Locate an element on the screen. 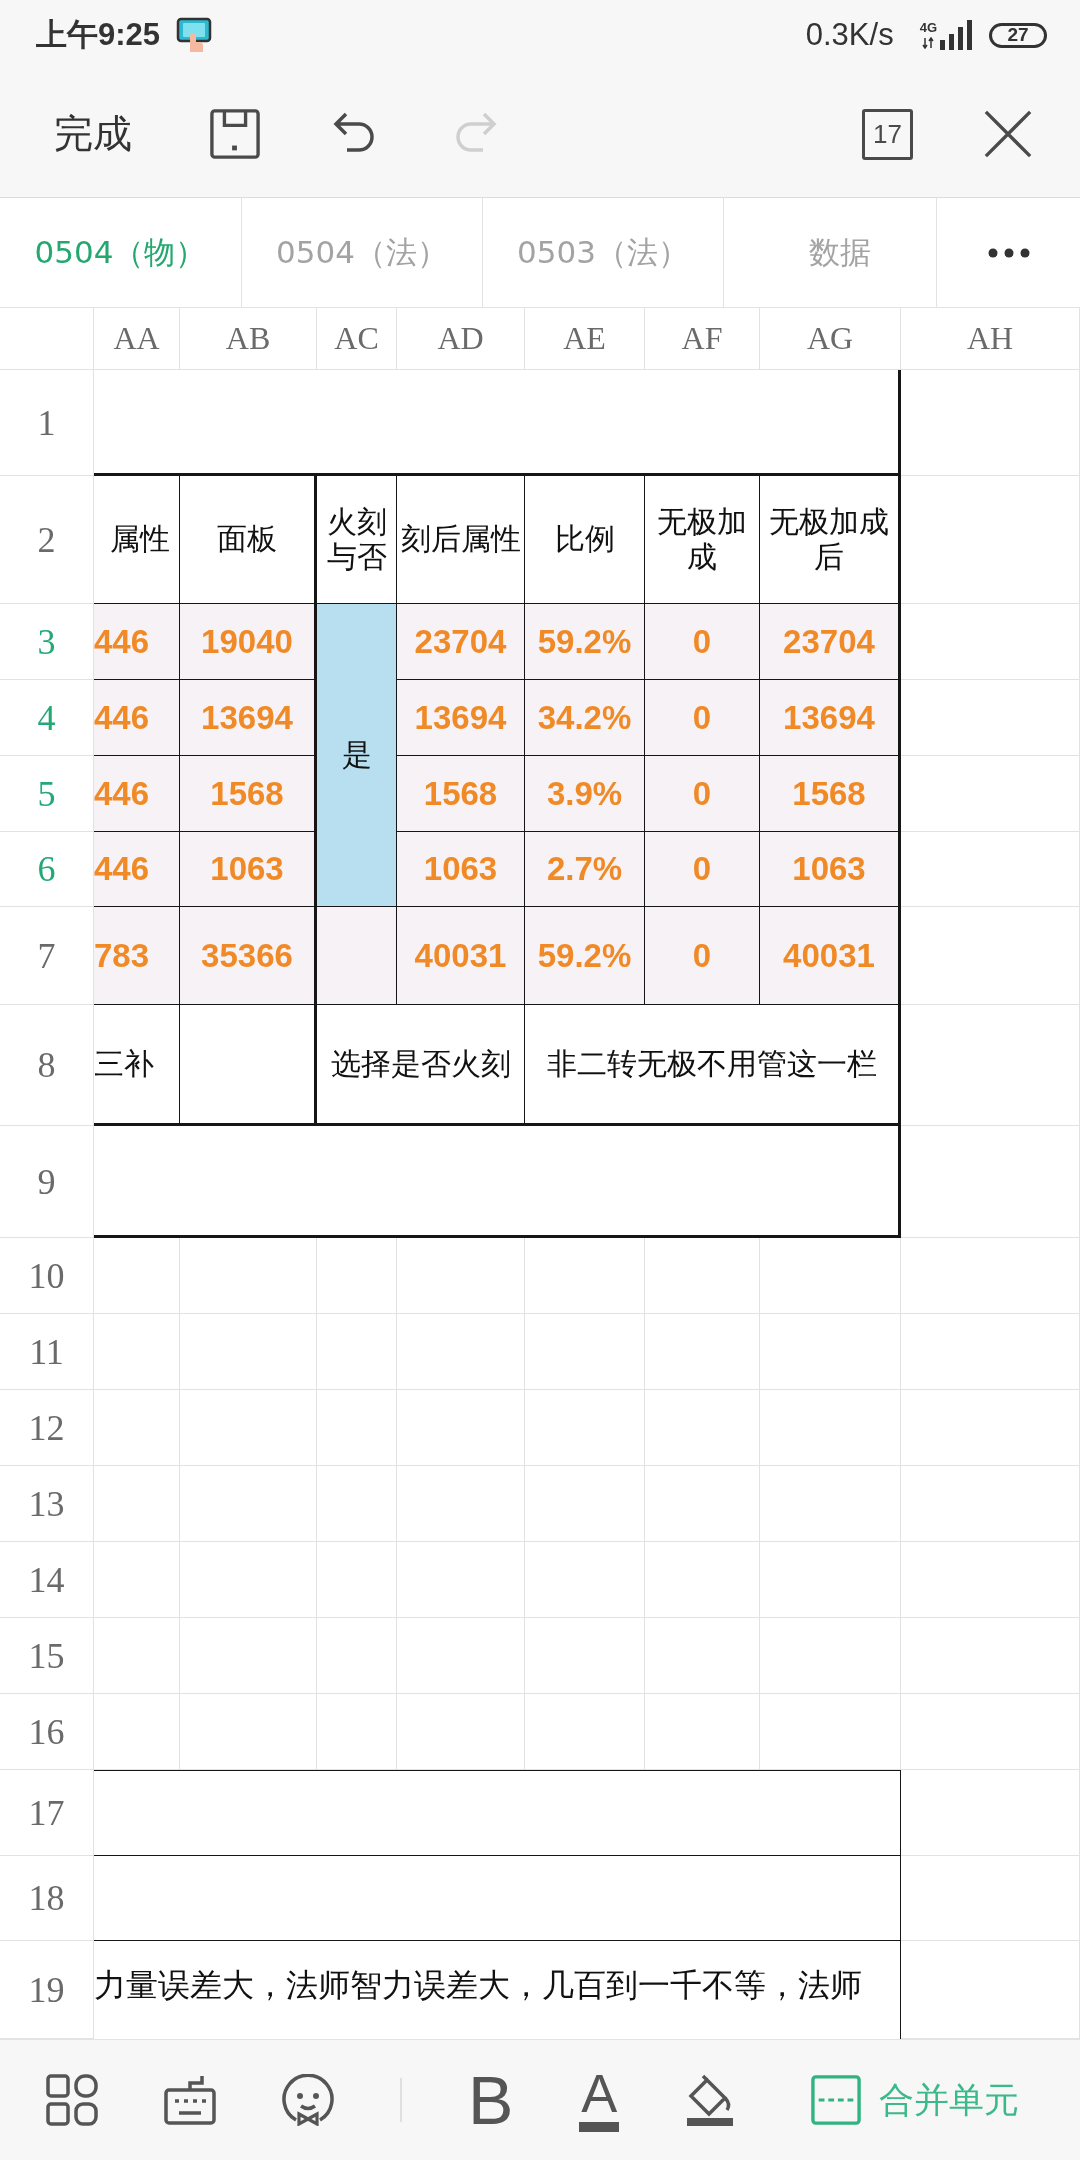 Image resolution: width=1080 pixels, height=2160 pixels. note-cell: 选择是否火刻 is located at coordinates (421, 1065).